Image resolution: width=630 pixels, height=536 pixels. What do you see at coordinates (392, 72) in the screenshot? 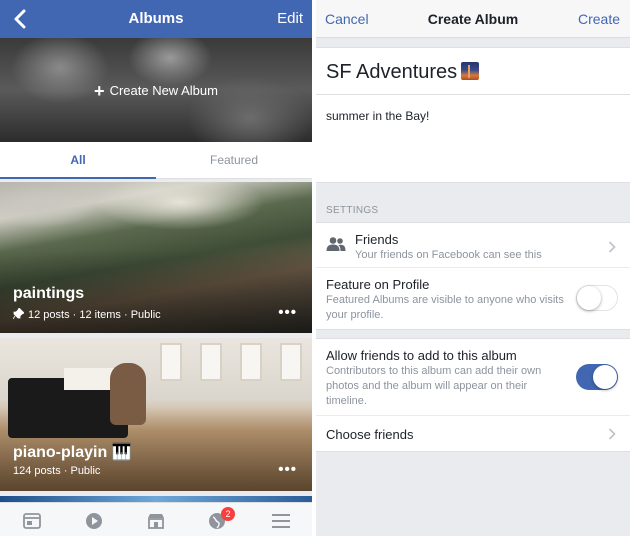
I see `album-name-text: SF Adventures` at bounding box center [392, 72].